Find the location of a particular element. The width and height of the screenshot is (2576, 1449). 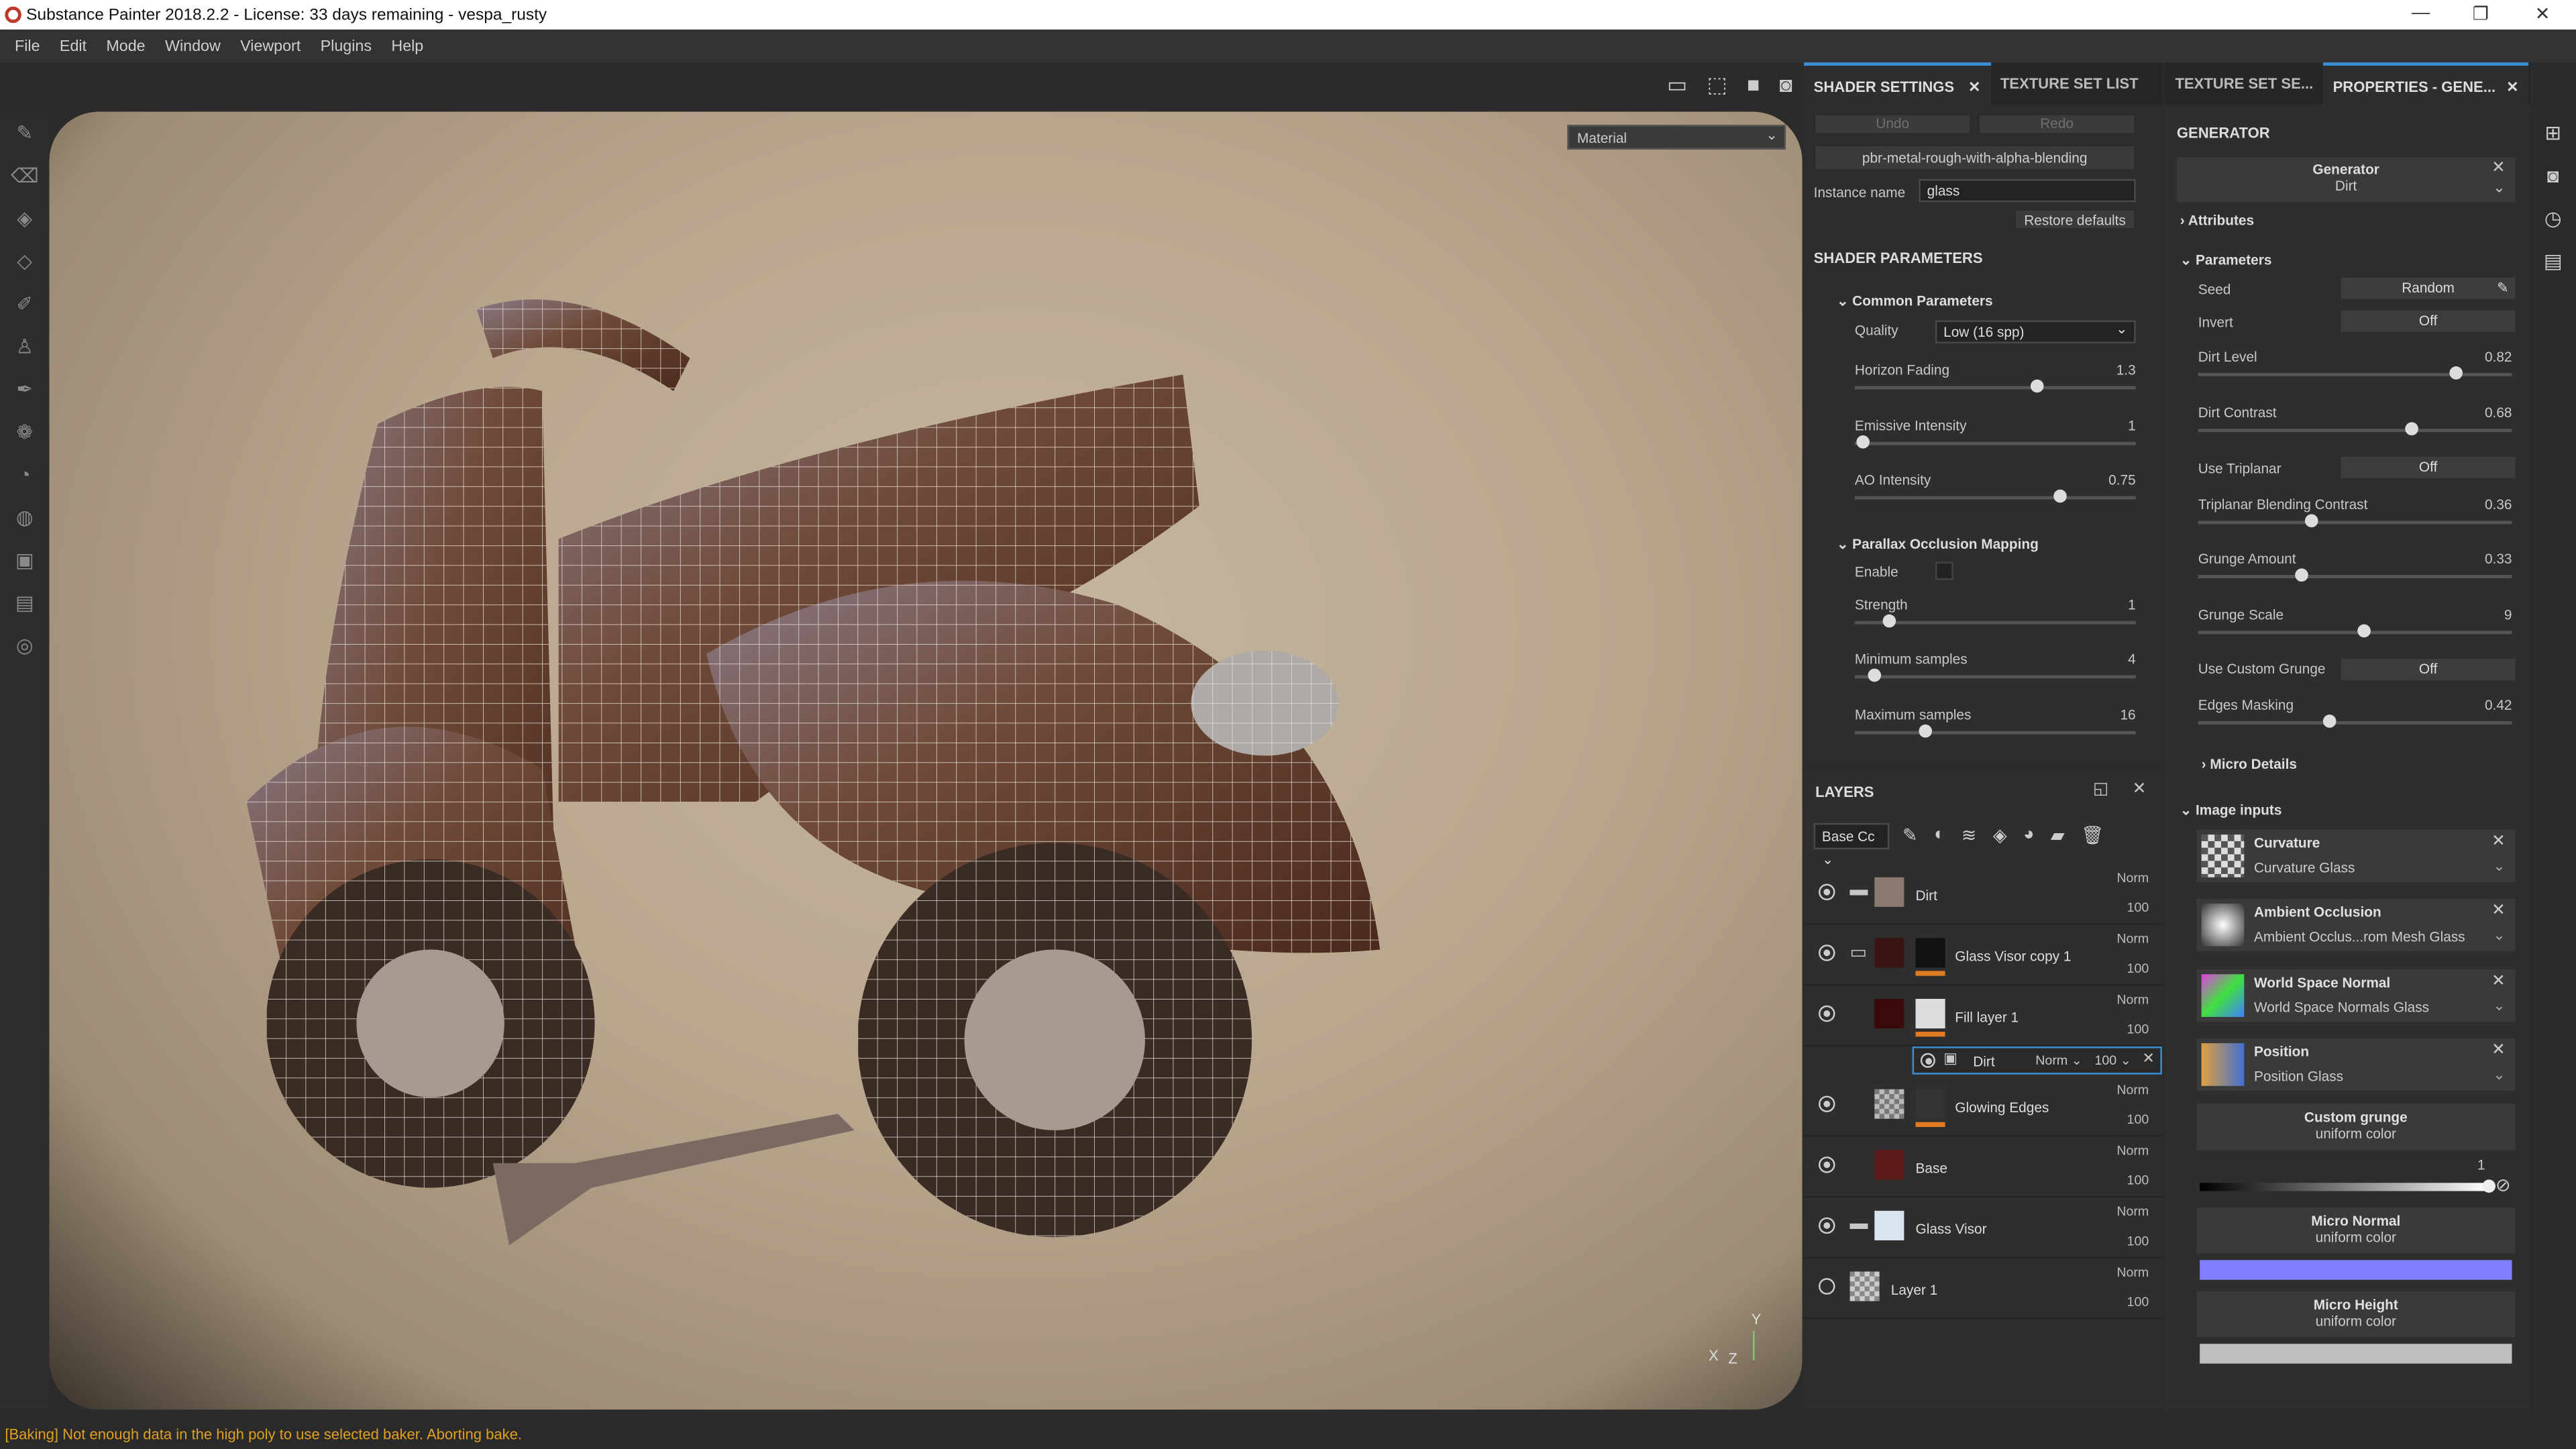

menu-file: File is located at coordinates (27, 46).